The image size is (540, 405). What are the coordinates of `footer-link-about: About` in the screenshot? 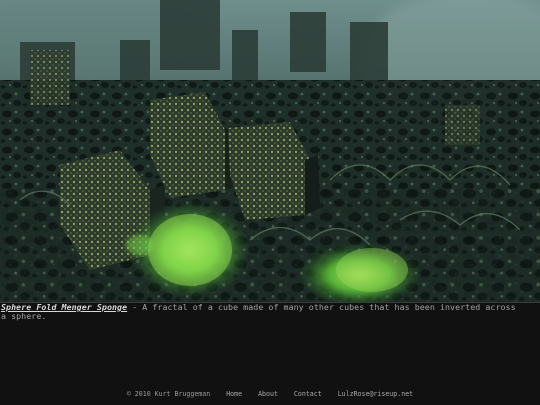 It's located at (268, 394).